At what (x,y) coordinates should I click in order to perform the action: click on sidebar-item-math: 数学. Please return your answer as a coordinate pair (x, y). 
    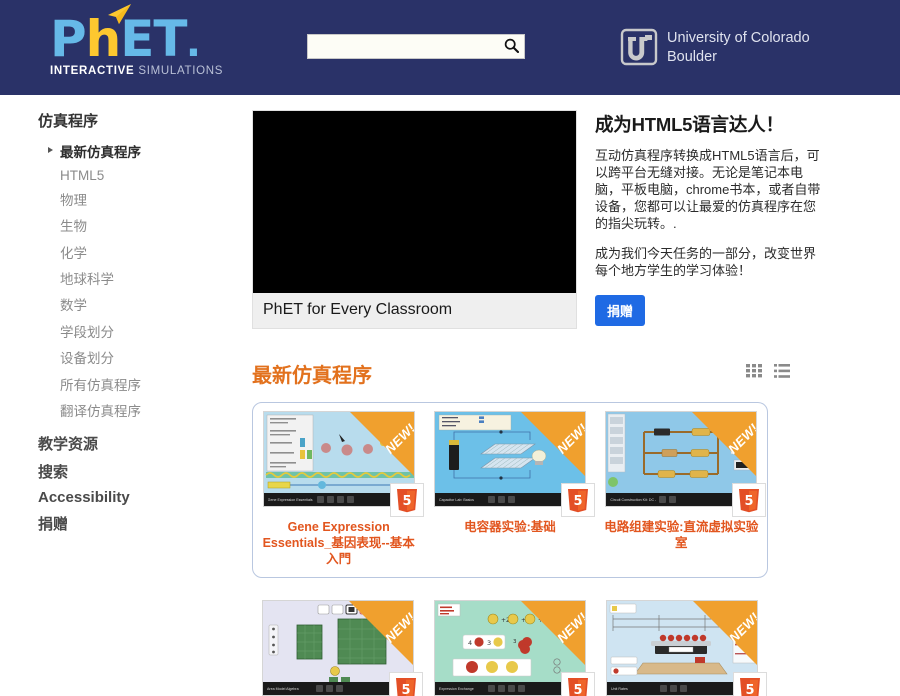
    Looking at the image, I should click on (145, 304).